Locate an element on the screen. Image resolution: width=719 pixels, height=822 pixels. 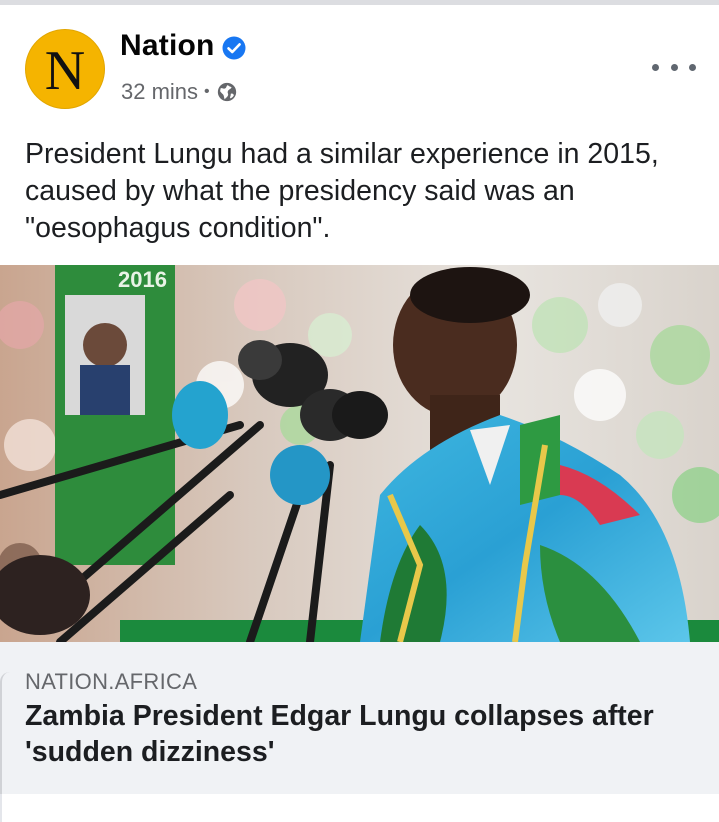
avatar-letter: N is located at coordinates (65, 71).